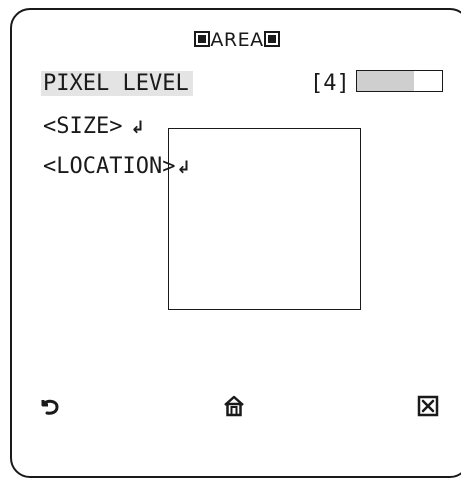 The height and width of the screenshot is (478, 461). I want to click on pixel-level-label: PIXEL LEVEL, so click(117, 83).